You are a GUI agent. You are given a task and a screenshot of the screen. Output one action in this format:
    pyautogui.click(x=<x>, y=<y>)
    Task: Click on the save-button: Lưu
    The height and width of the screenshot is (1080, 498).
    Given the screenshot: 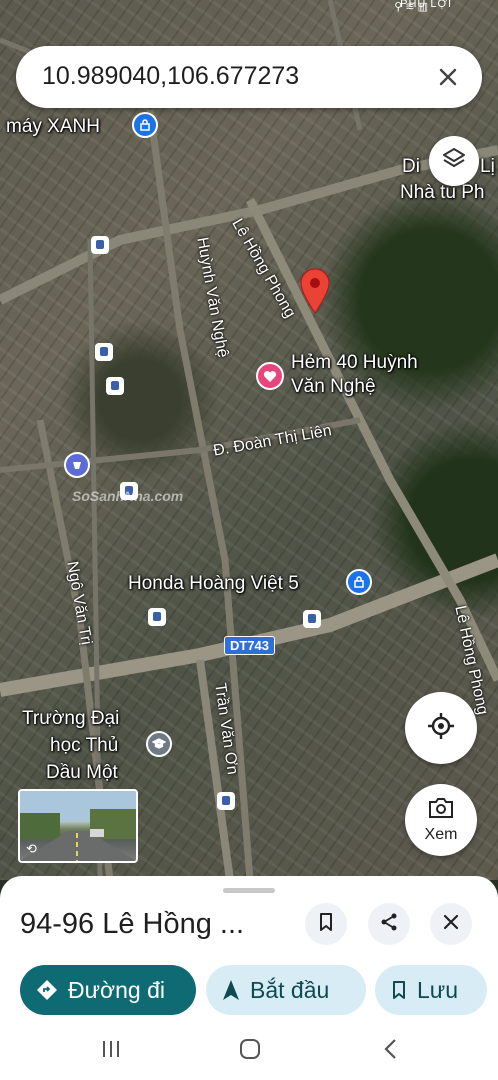 What is the action you would take?
    pyautogui.click(x=431, y=990)
    